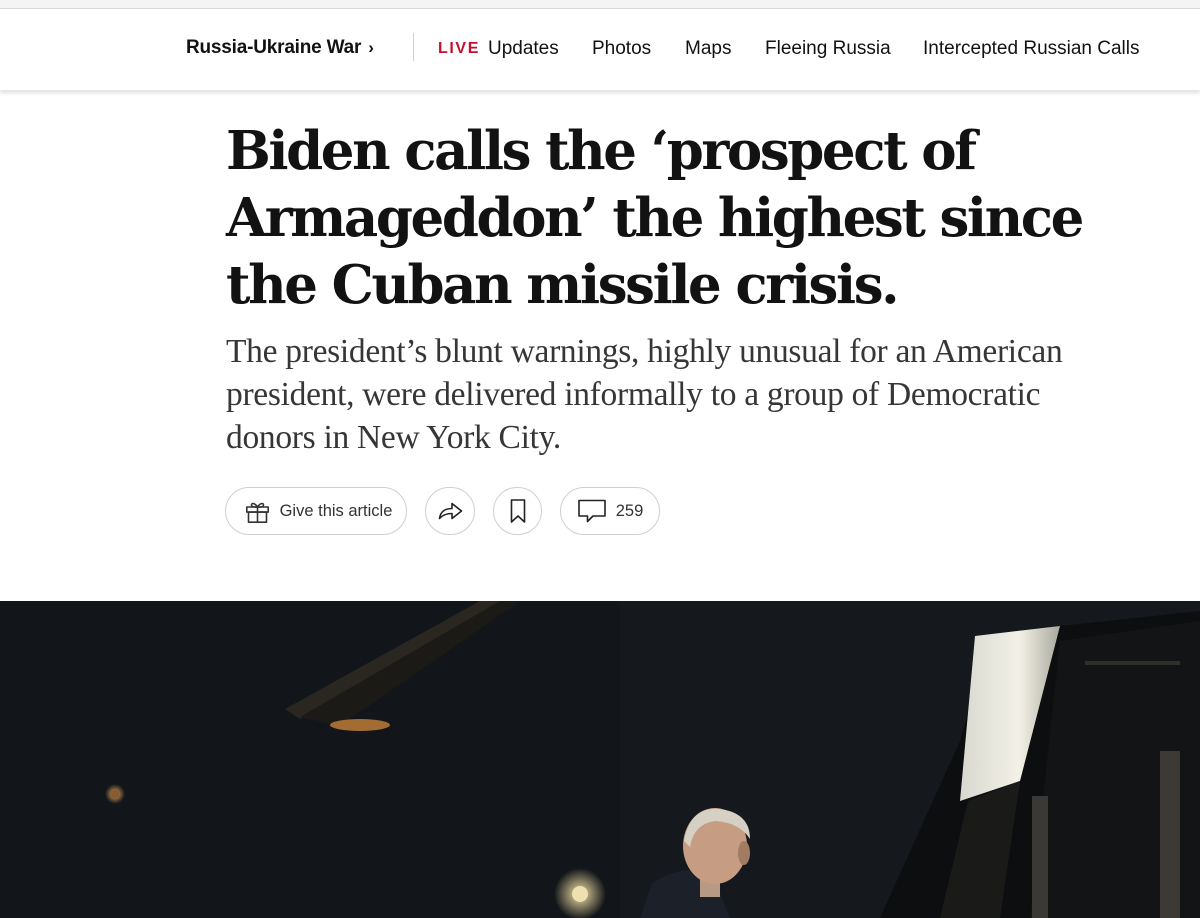 The width and height of the screenshot is (1200, 918). Describe the element at coordinates (523, 48) in the screenshot. I see `nav-link-label: Updates` at that location.